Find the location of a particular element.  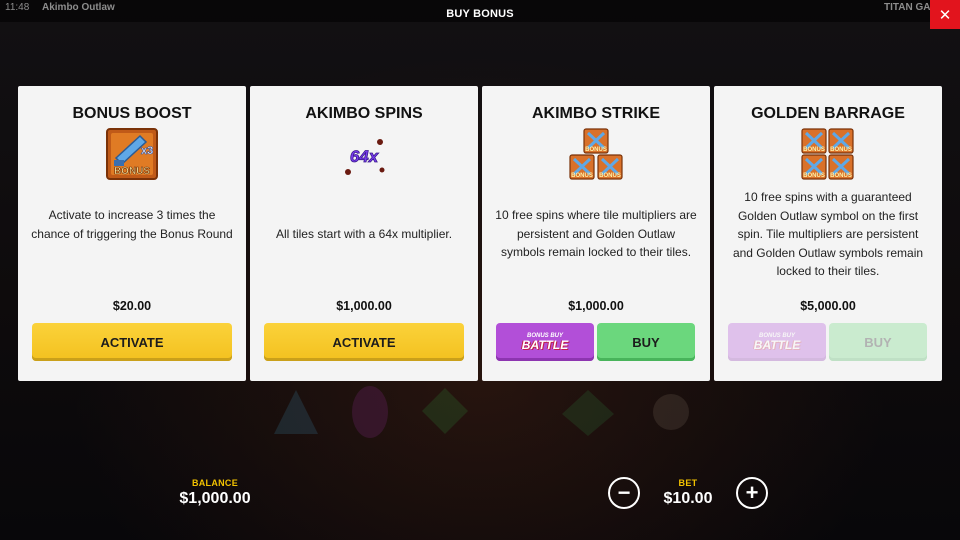

decrease-bet-button: − is located at coordinates (624, 493).